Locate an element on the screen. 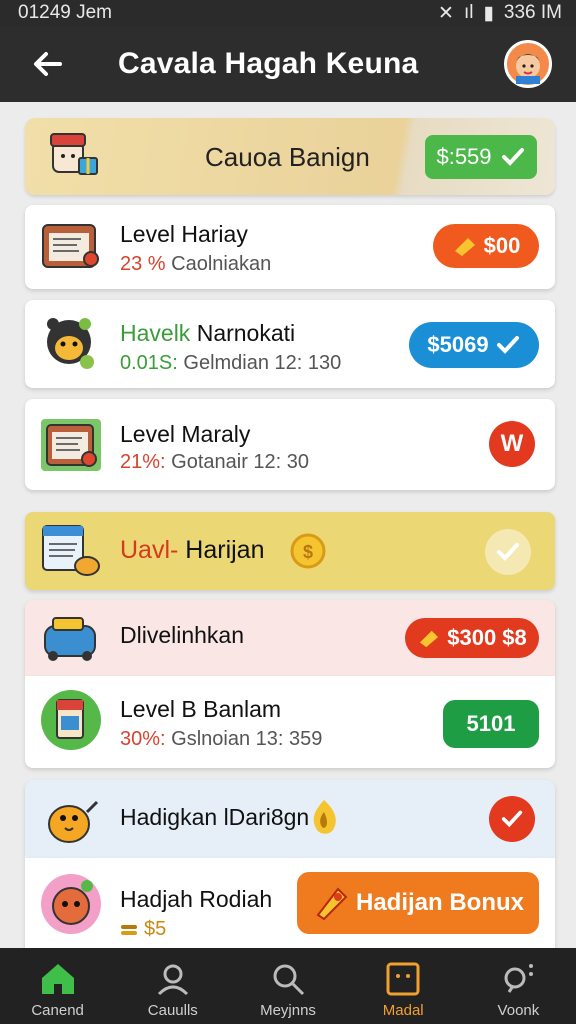 This screenshot has height=1024, width=576. header-banner: Cauoa Banign $:559 is located at coordinates (290, 156).